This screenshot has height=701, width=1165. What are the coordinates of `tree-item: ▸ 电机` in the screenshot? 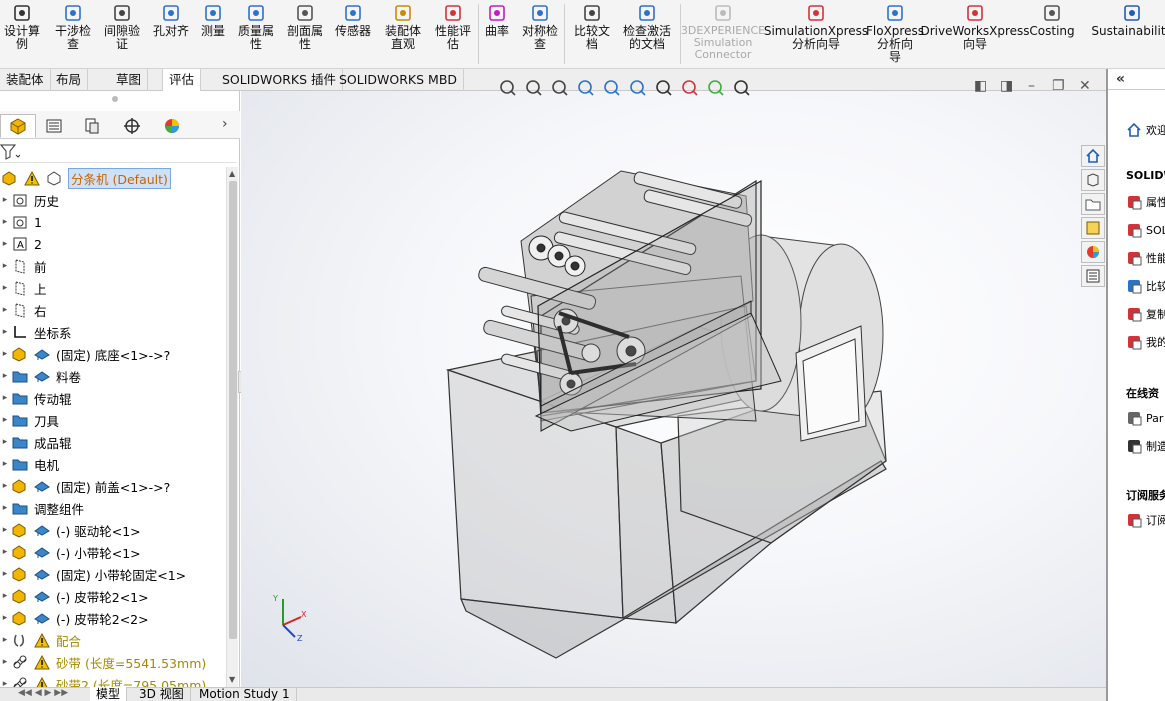 It's located at (113, 464).